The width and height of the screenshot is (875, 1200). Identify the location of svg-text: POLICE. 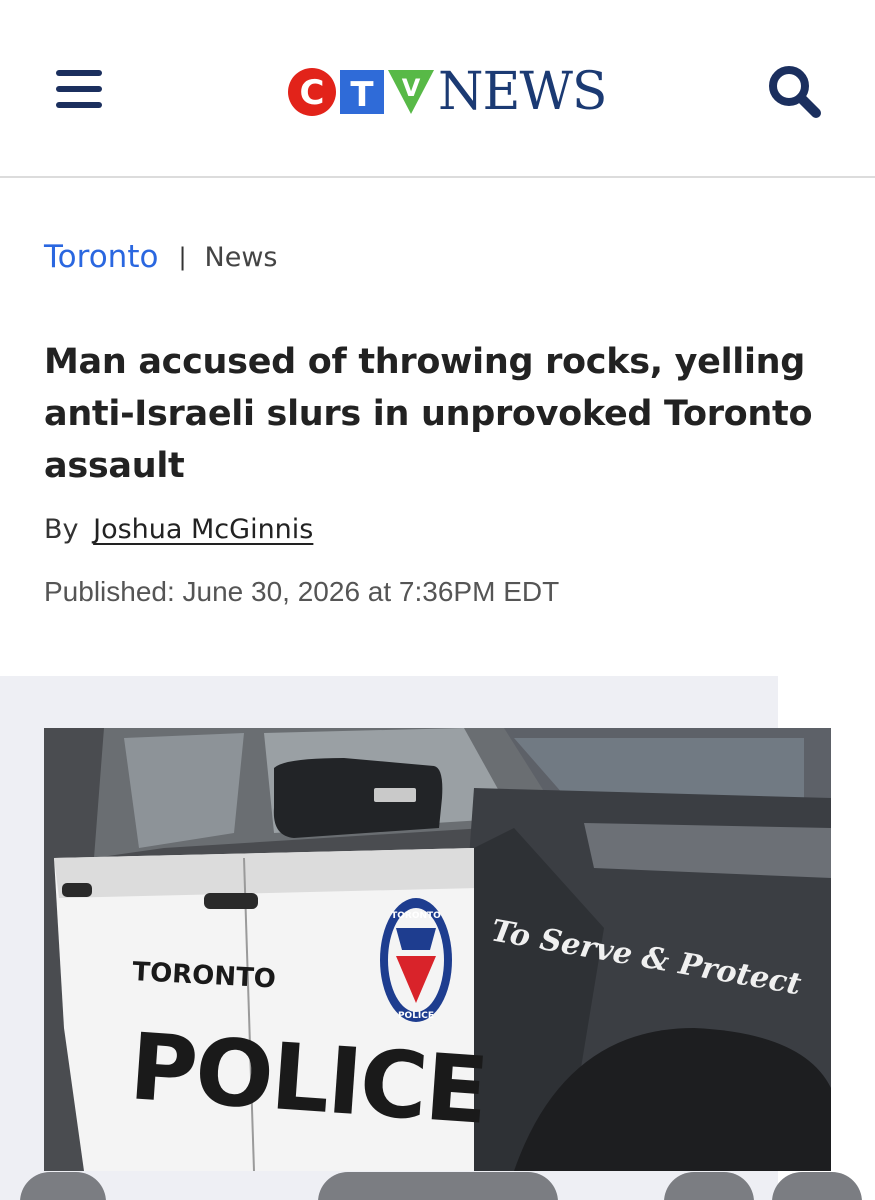
(416, 1016).